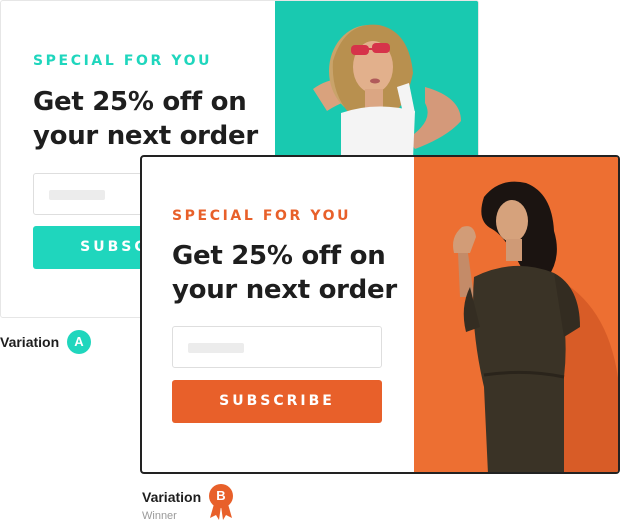 The width and height of the screenshot is (620, 524). Describe the element at coordinates (277, 401) in the screenshot. I see `variation-b-subscribe-button: SUBSCRIBE` at that location.